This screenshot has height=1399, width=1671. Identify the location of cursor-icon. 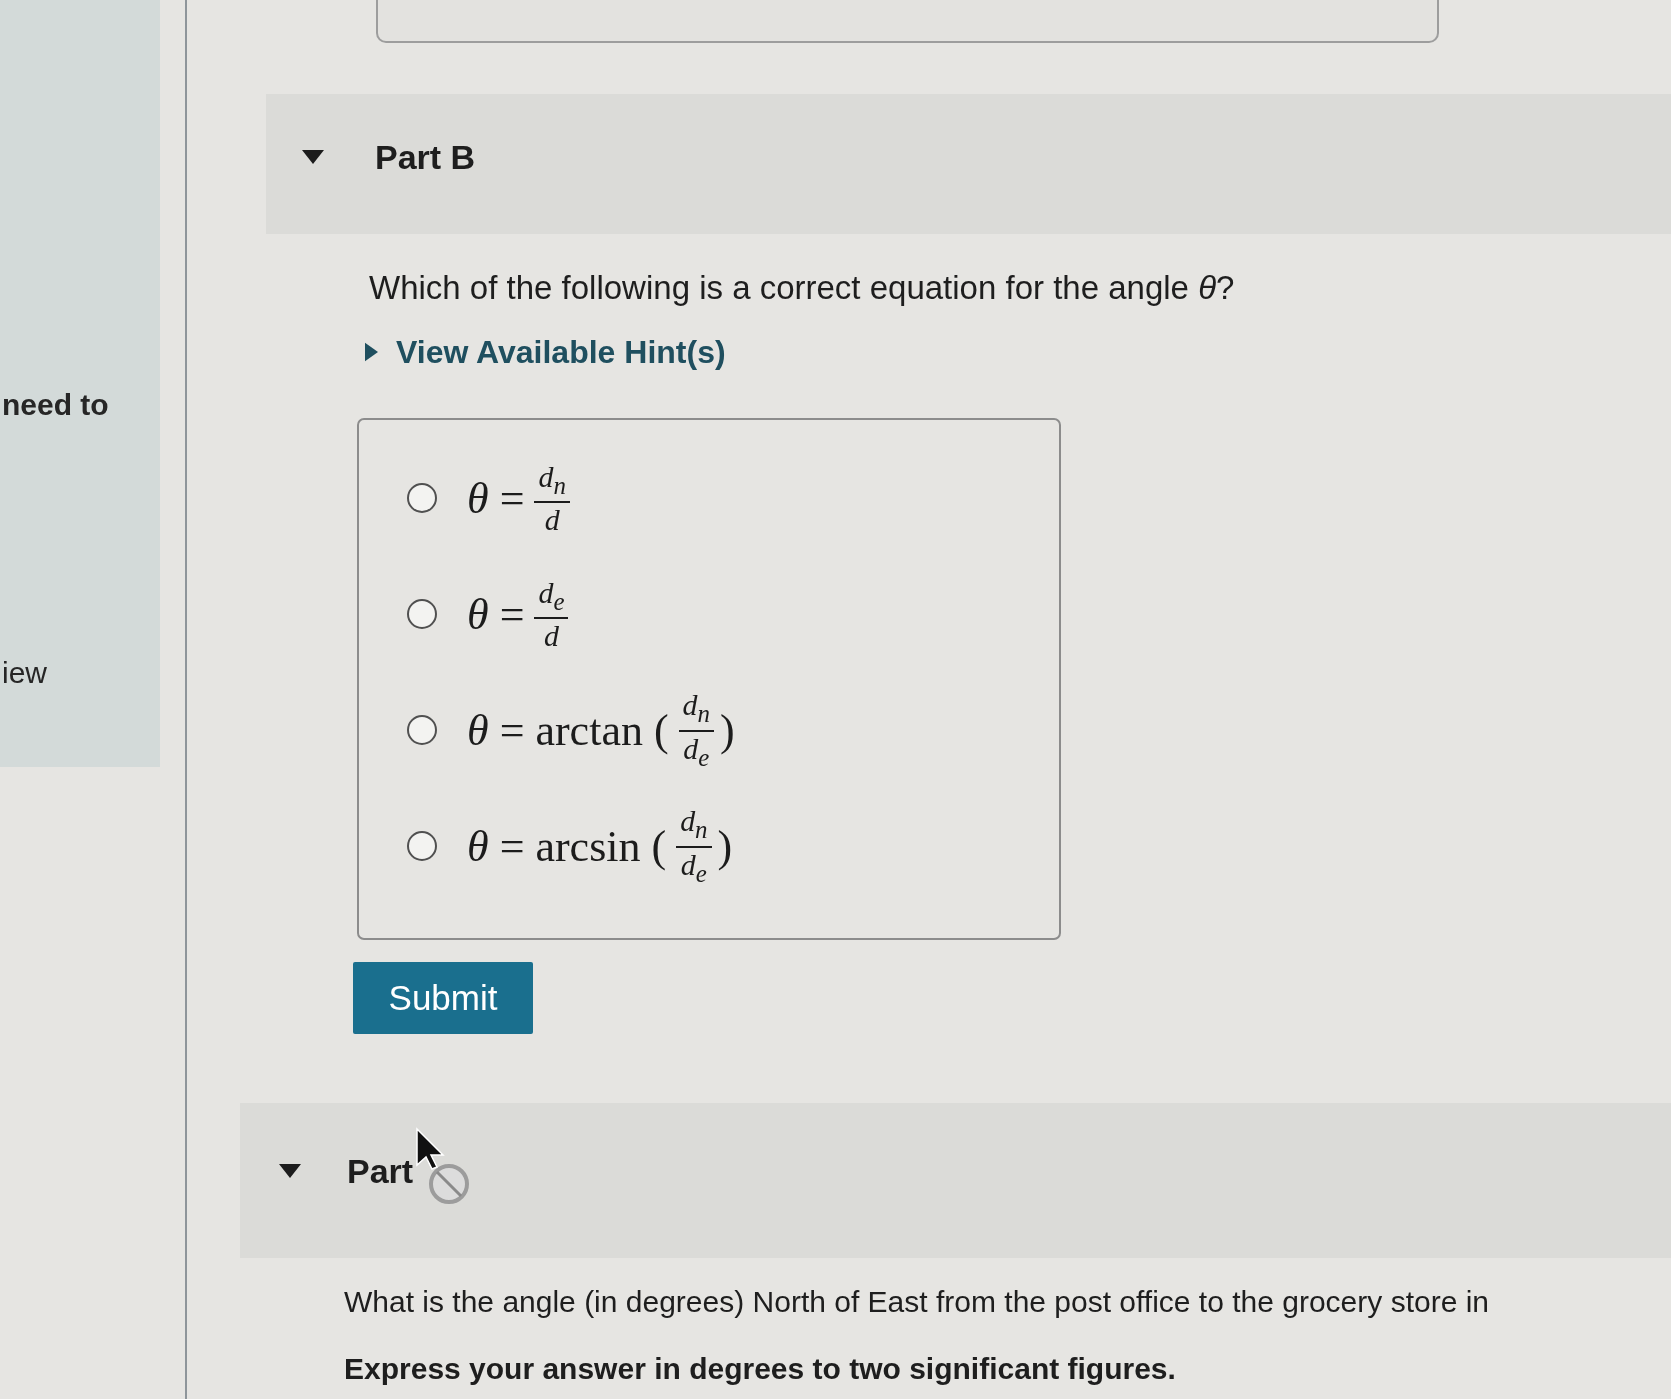
(443, 1166).